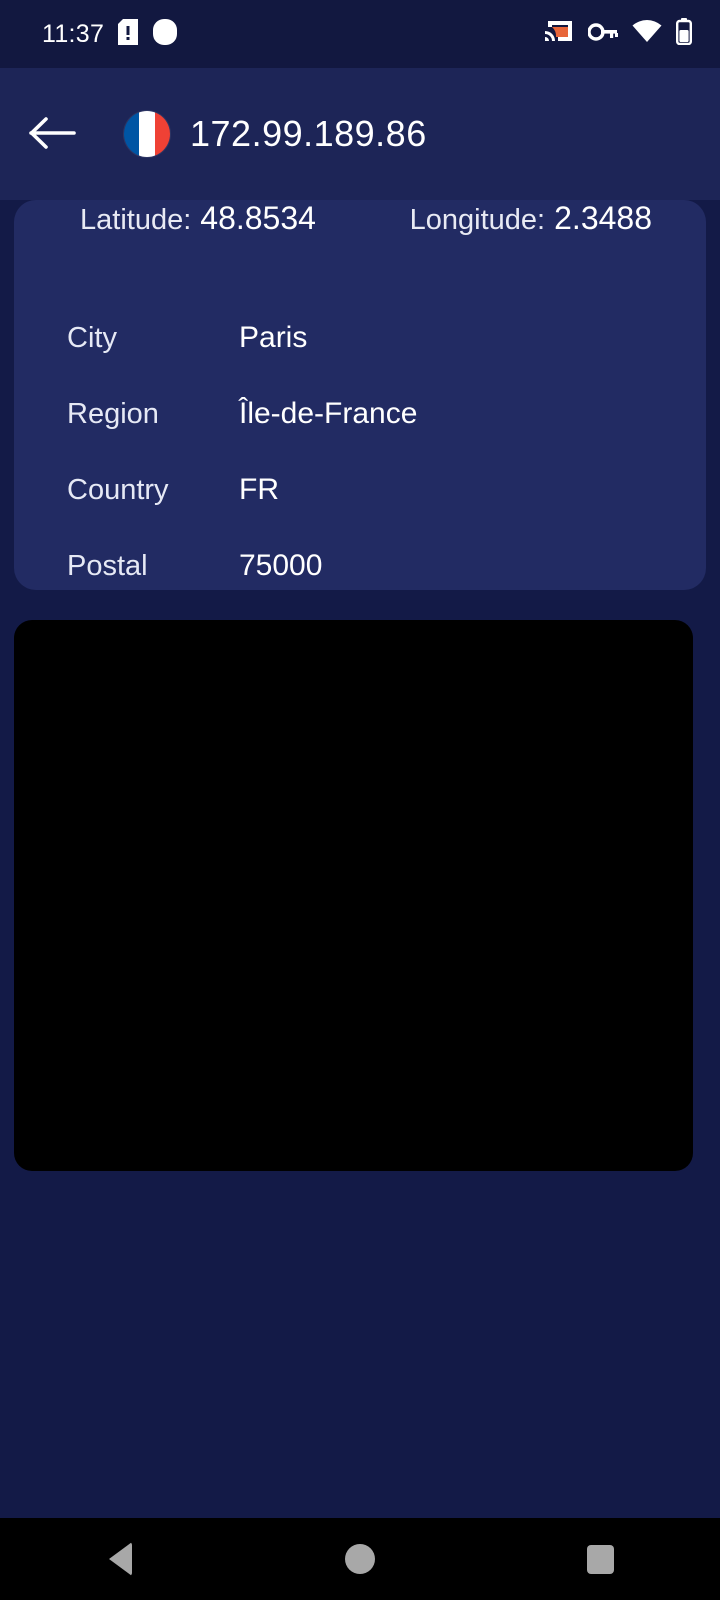  I want to click on status-time: 11:37, so click(73, 33).